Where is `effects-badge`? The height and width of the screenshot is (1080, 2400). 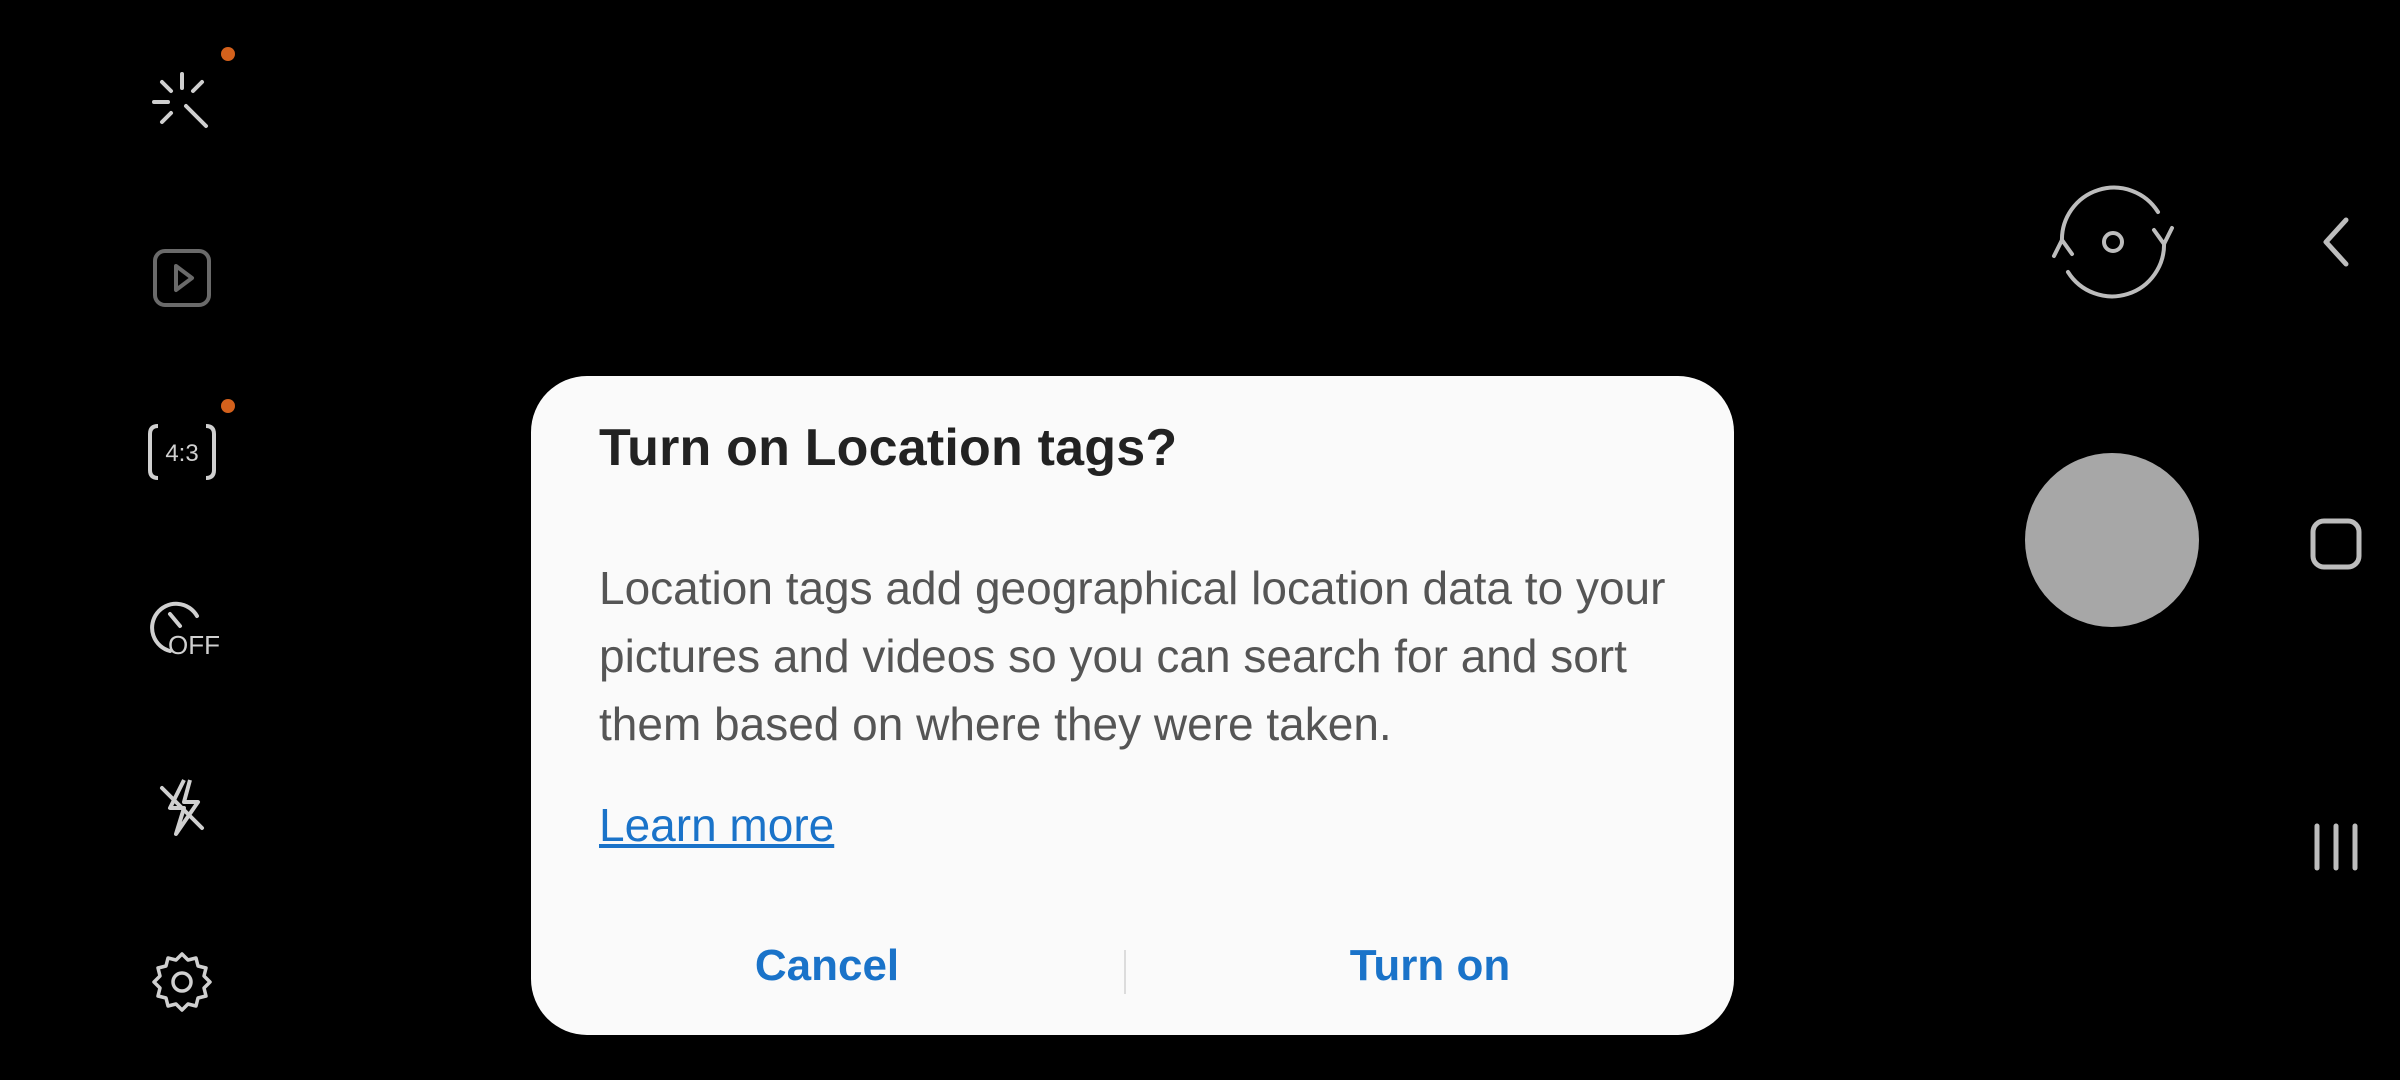 effects-badge is located at coordinates (228, 54).